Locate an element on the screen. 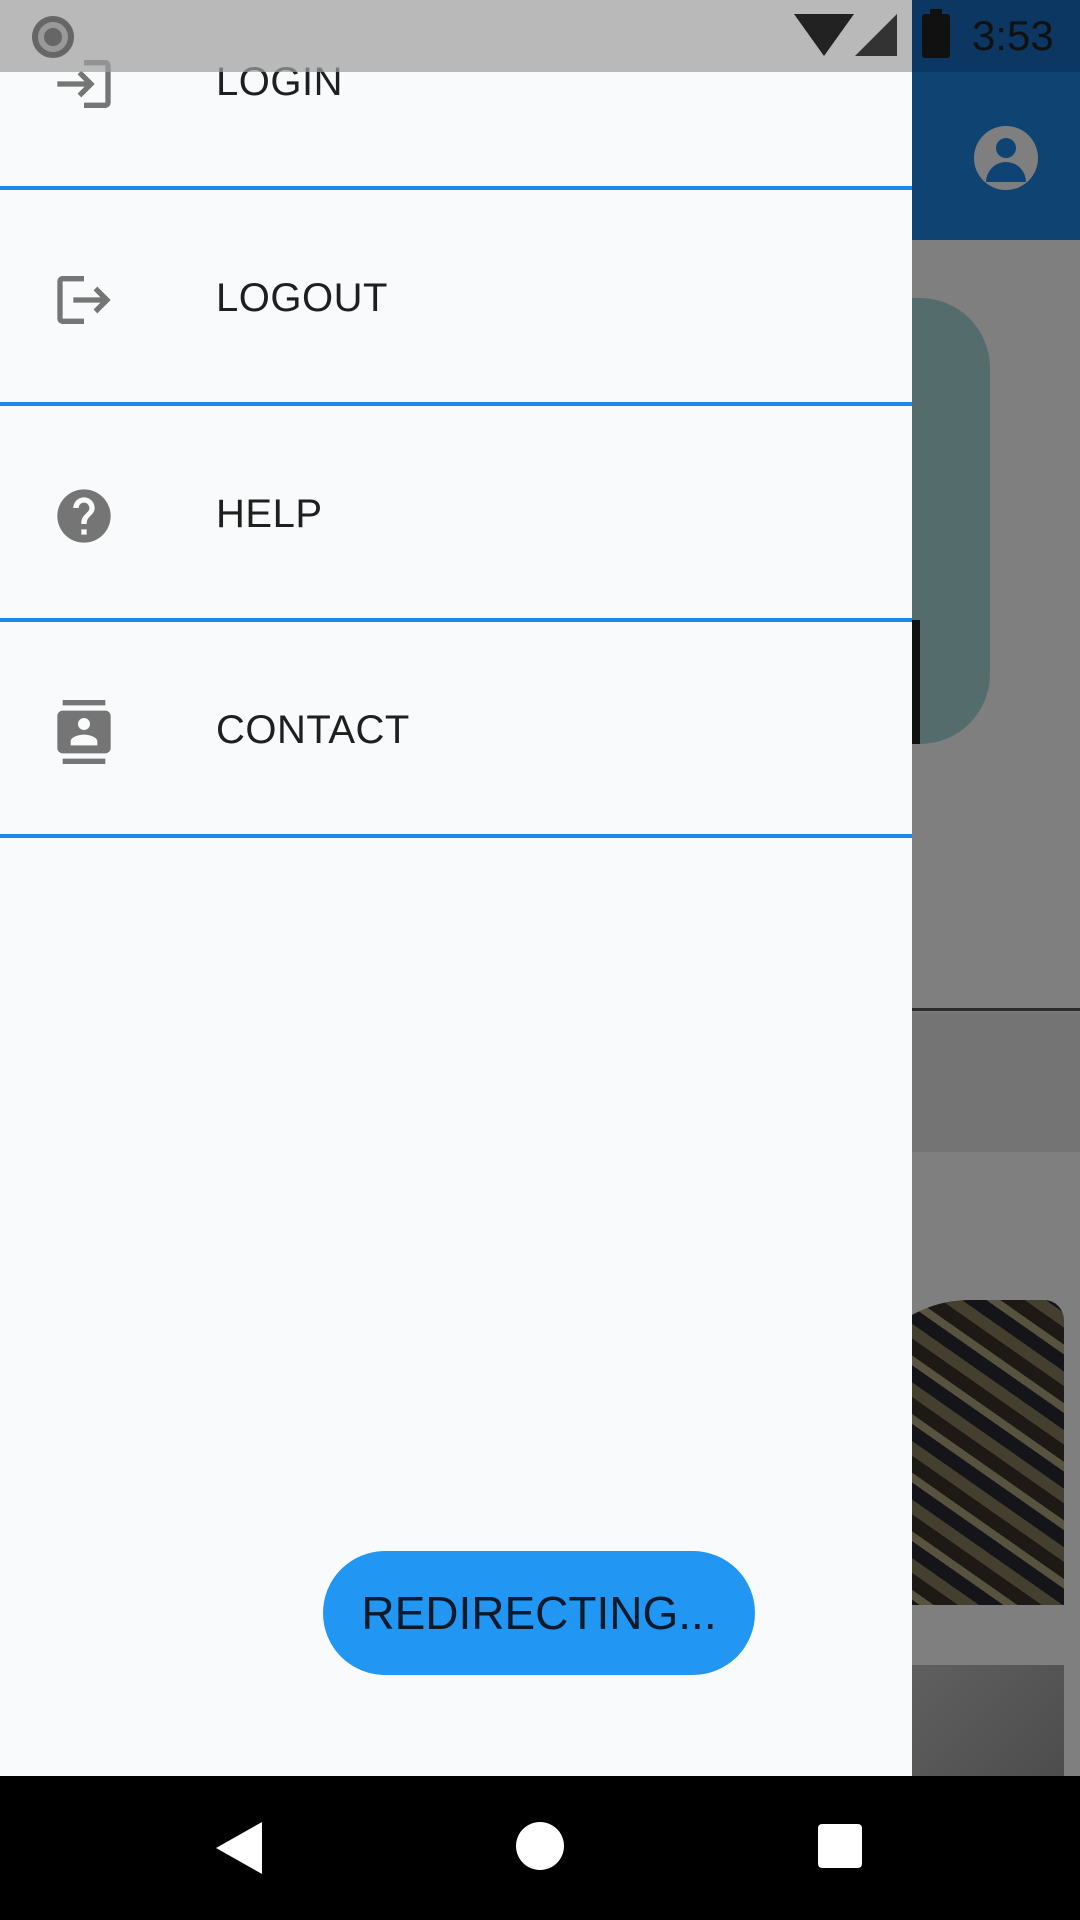  home-icon is located at coordinates (540, 1846).